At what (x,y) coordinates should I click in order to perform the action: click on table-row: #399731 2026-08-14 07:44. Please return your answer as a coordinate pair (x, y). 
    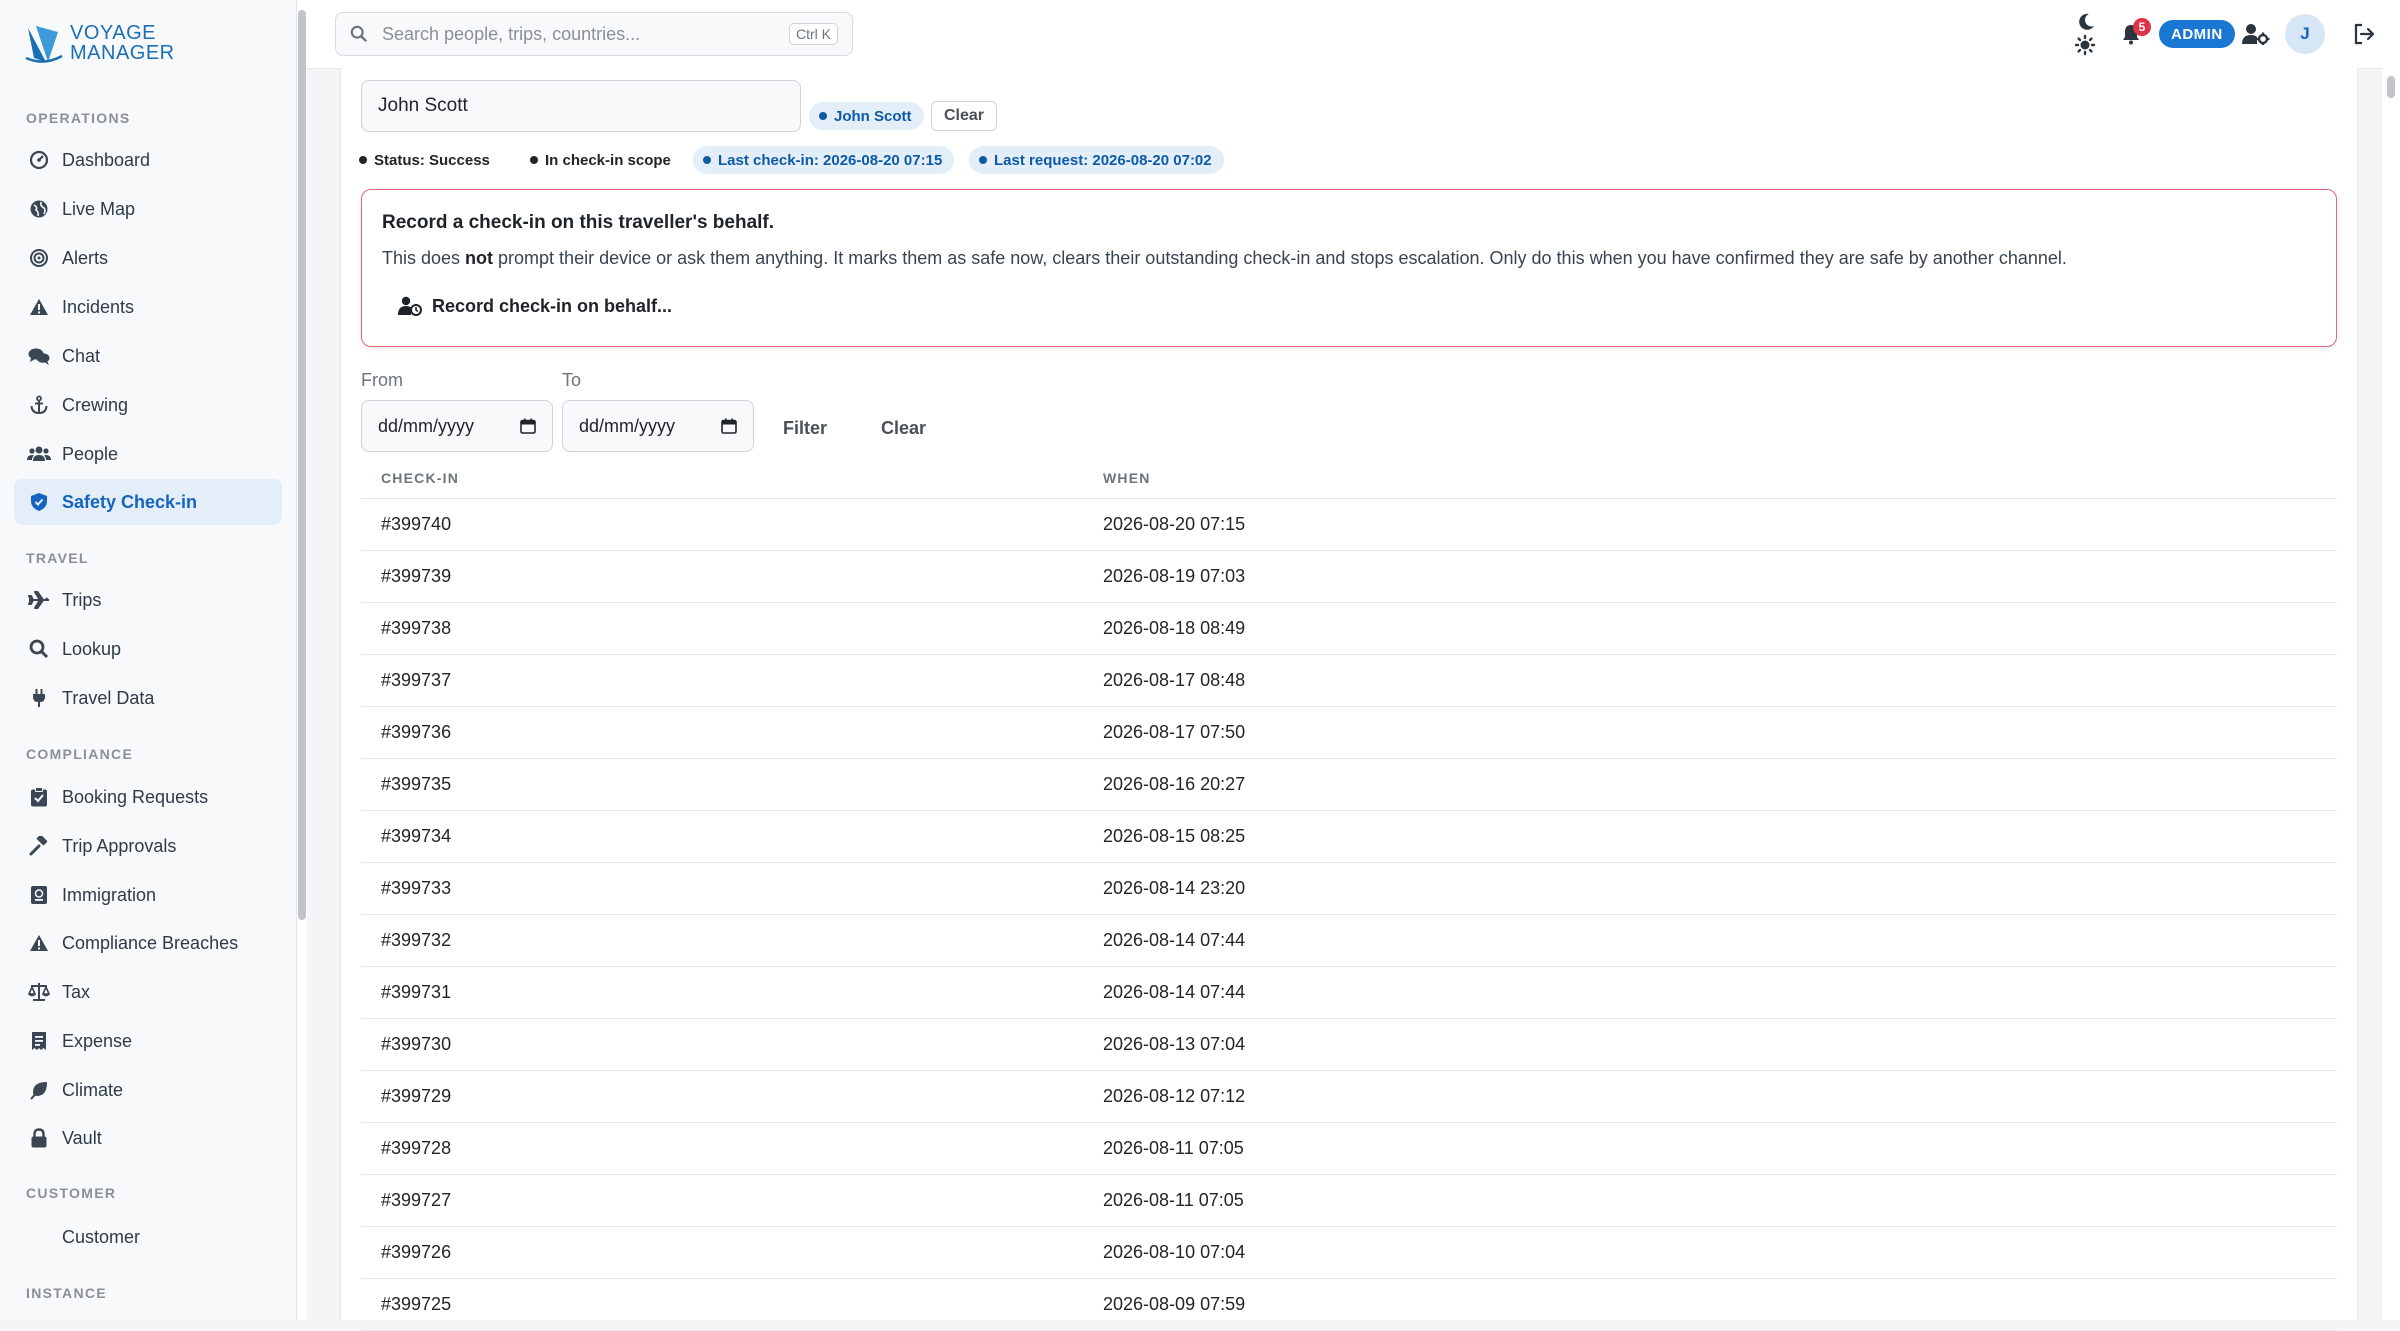
    Looking at the image, I should click on (1349, 993).